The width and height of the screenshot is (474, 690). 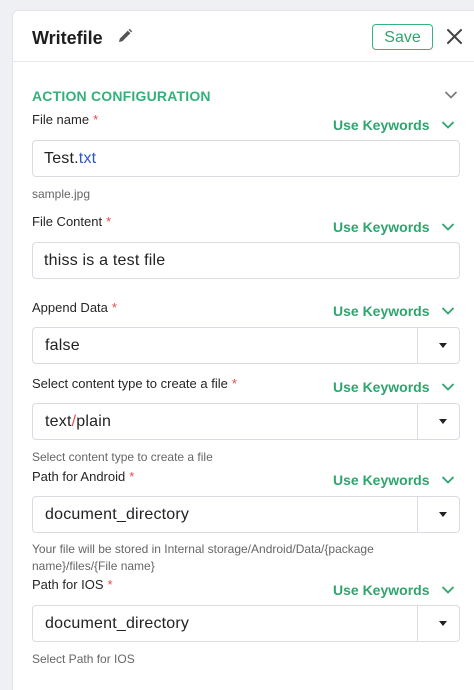 I want to click on file-content-label-text: File Content, so click(x=67, y=221).